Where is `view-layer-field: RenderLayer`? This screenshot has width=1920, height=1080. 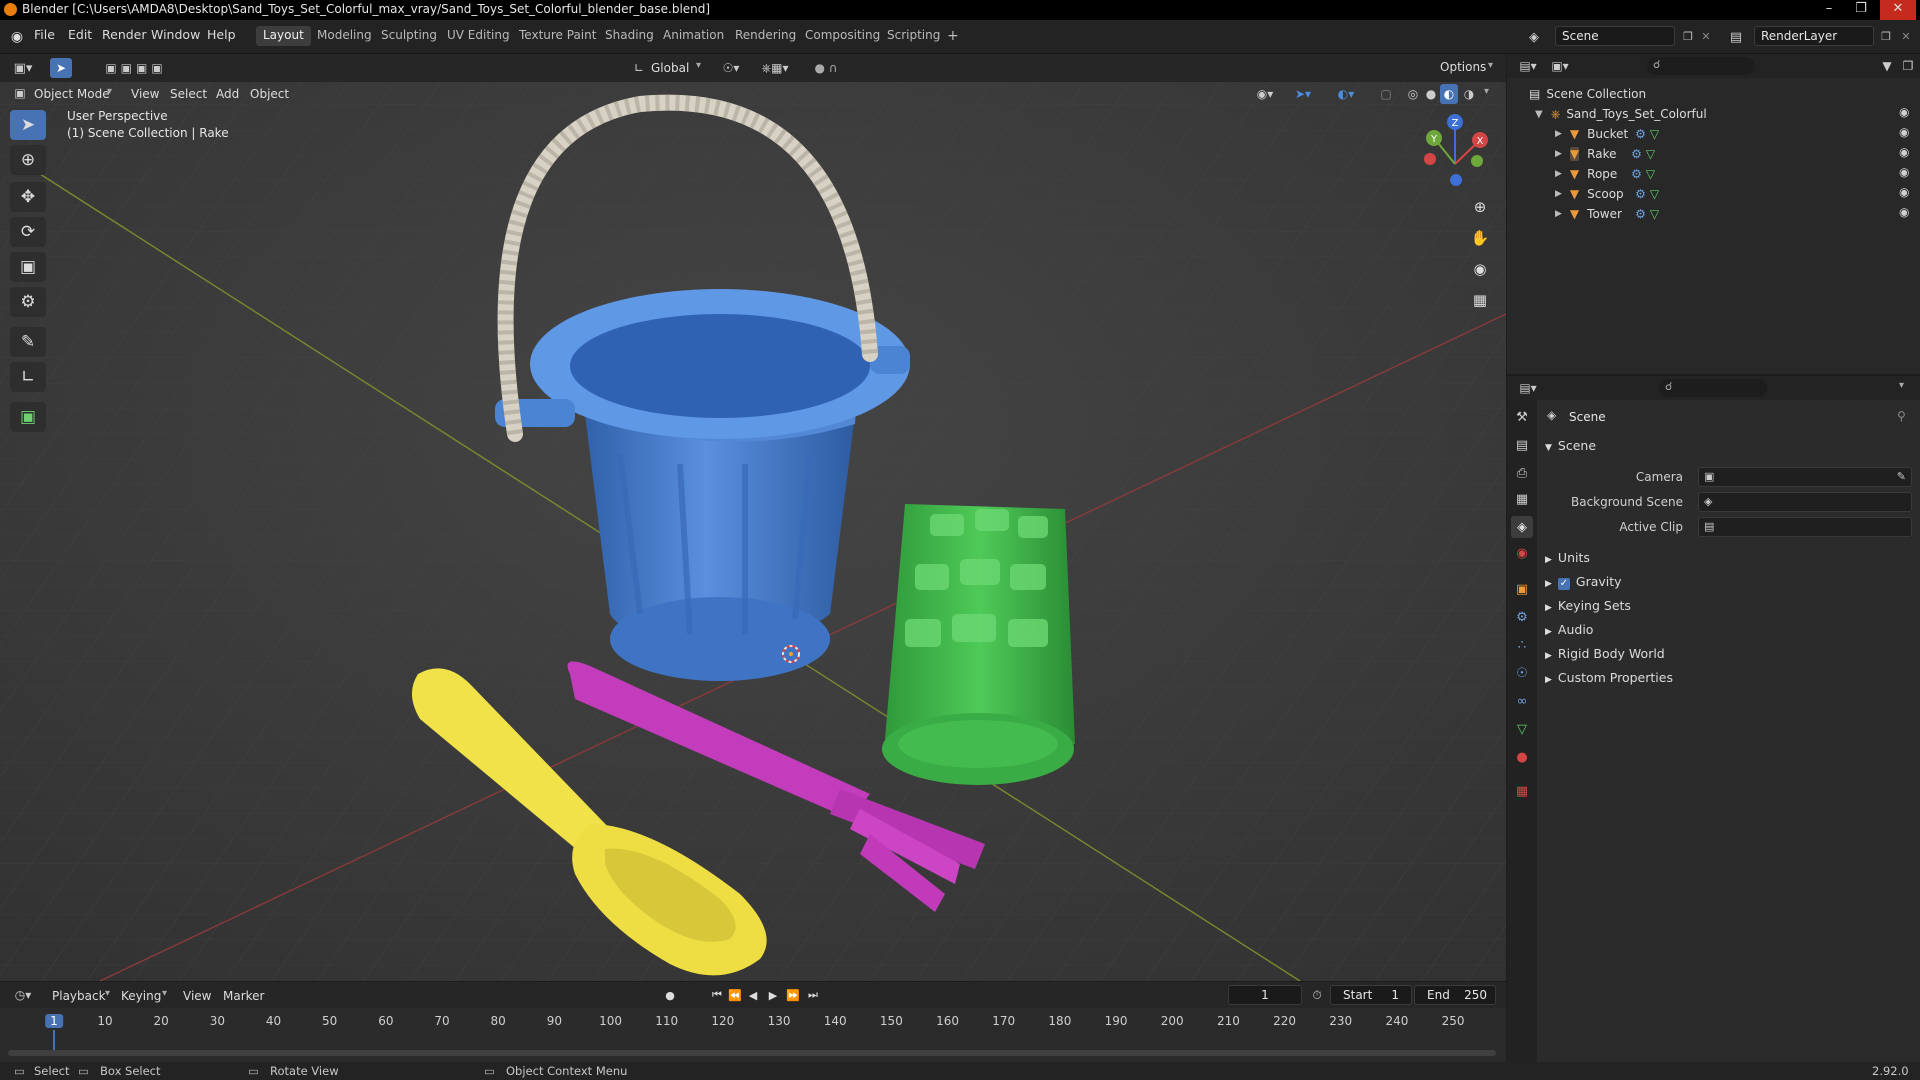
view-layer-field: RenderLayer is located at coordinates (1814, 36).